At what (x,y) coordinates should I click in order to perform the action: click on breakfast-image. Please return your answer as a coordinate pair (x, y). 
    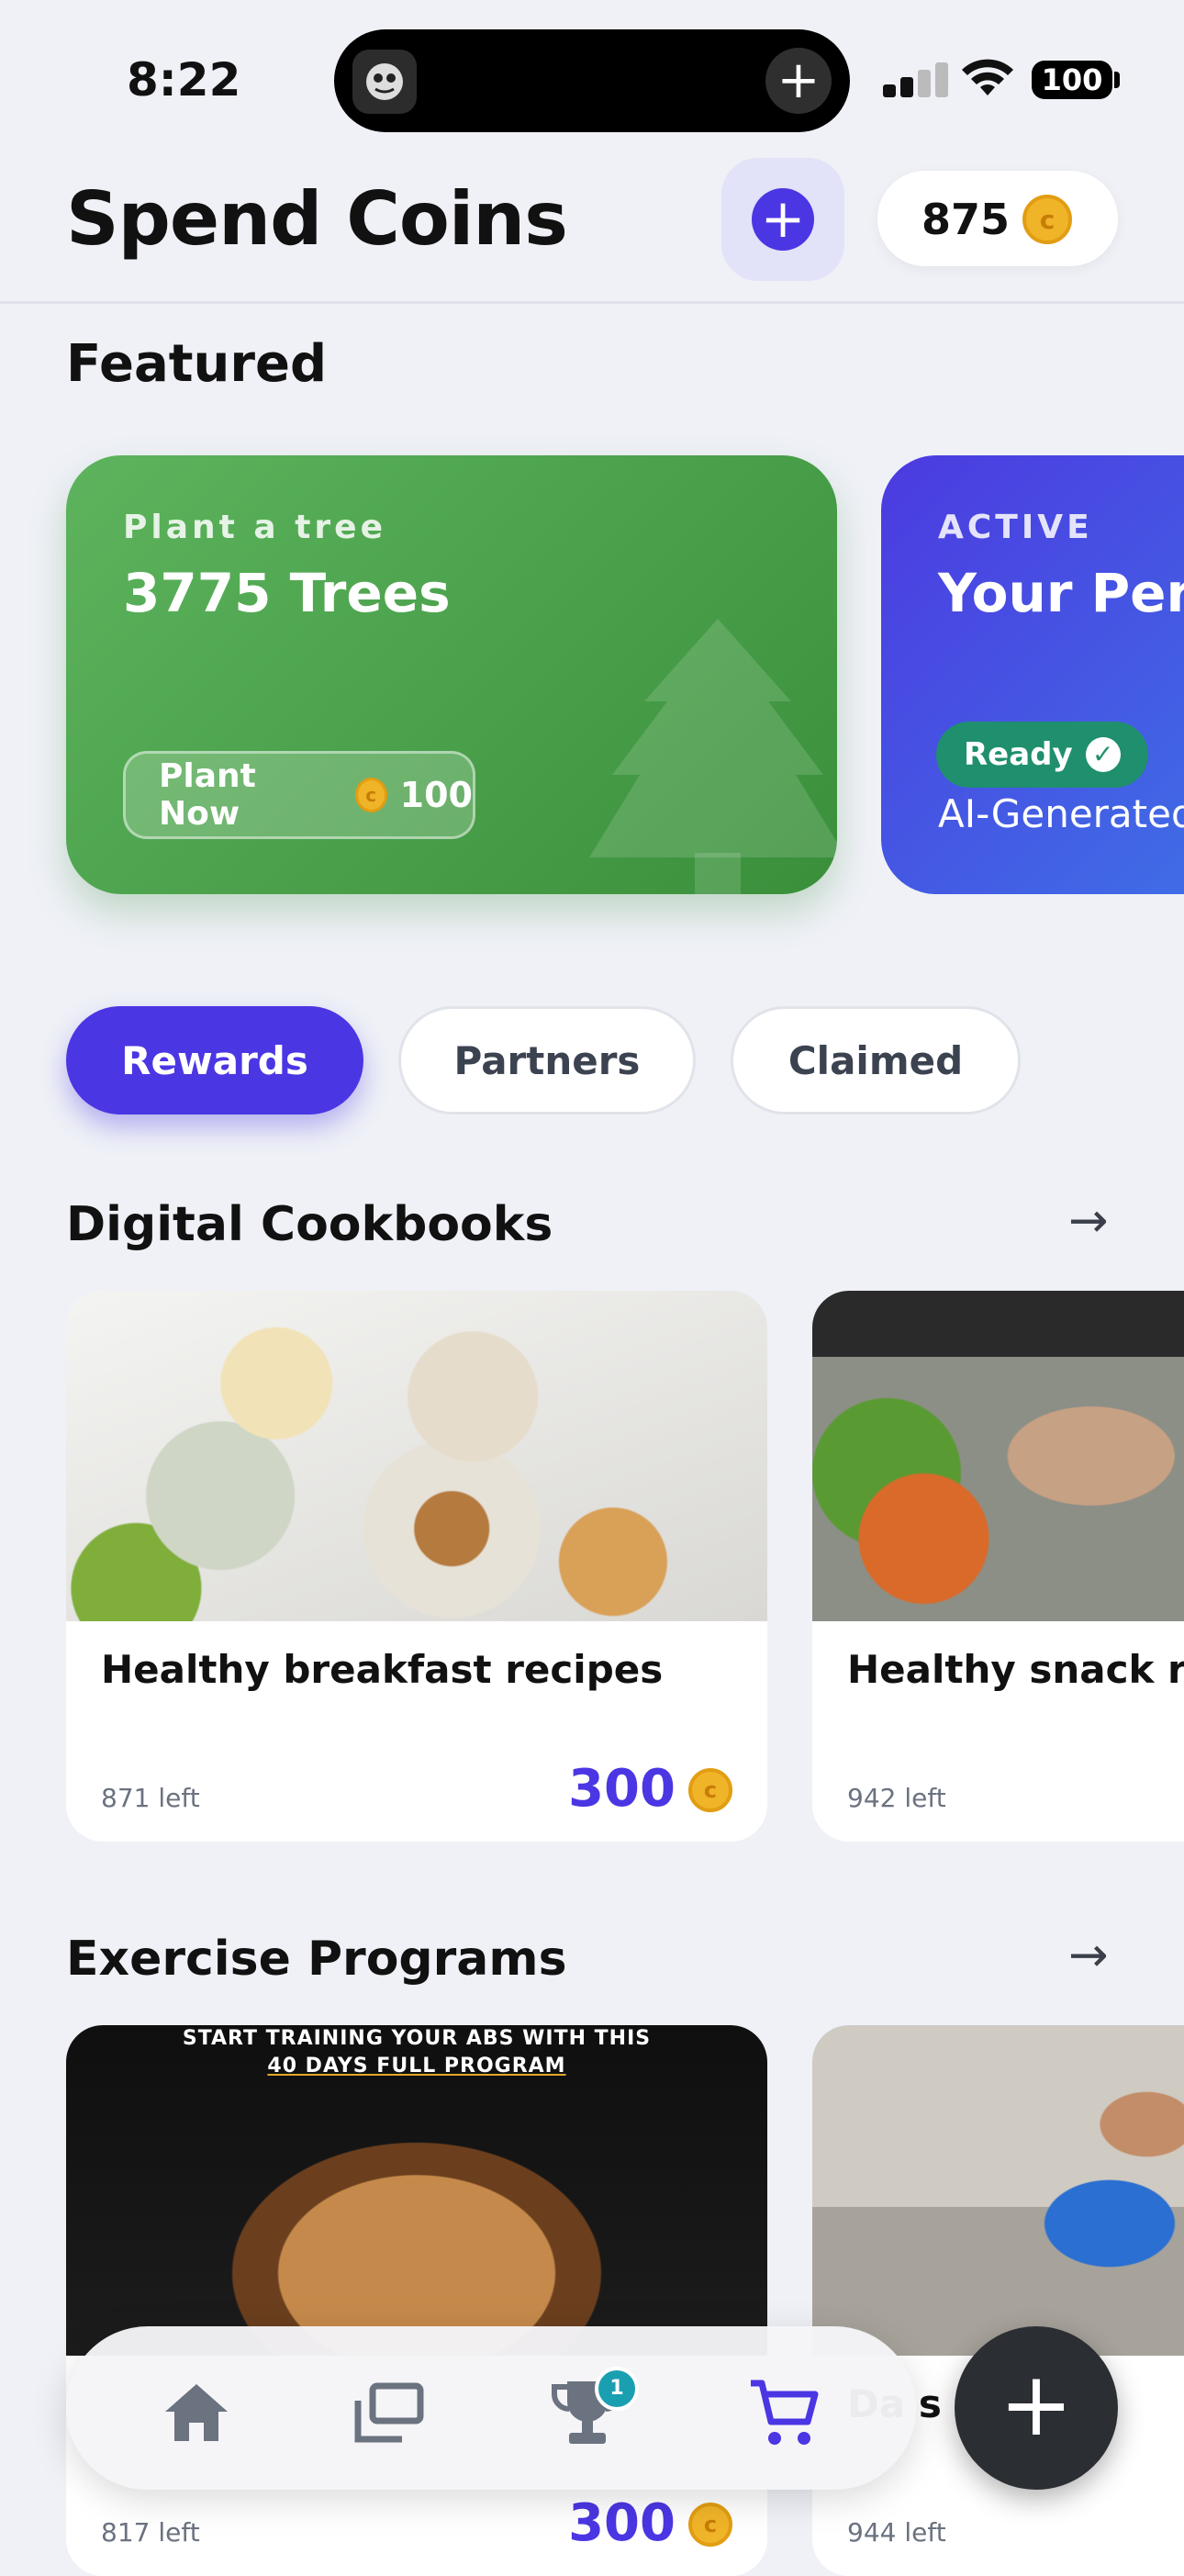
    Looking at the image, I should click on (416, 1456).